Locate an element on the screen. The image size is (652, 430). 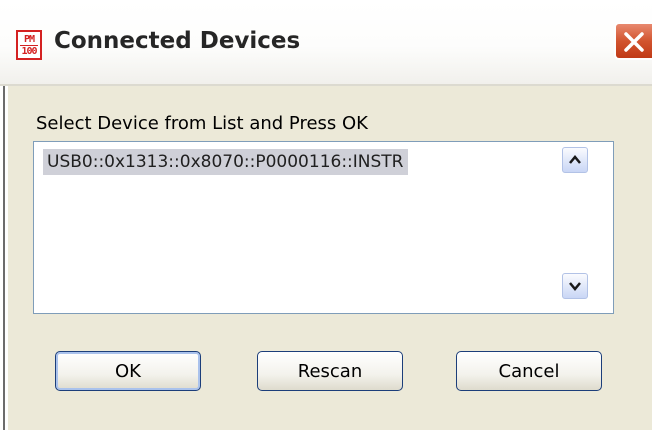
scroll-up-button is located at coordinates (575, 160).